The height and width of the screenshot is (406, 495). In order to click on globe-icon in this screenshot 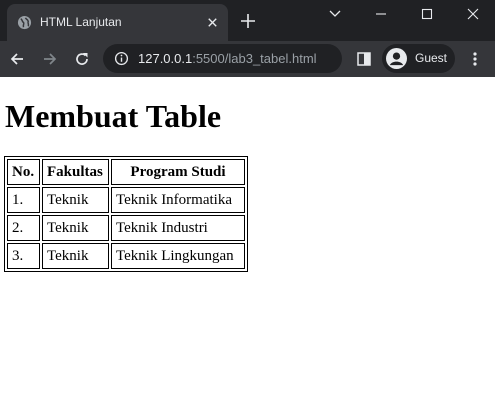, I will do `click(24, 22)`.